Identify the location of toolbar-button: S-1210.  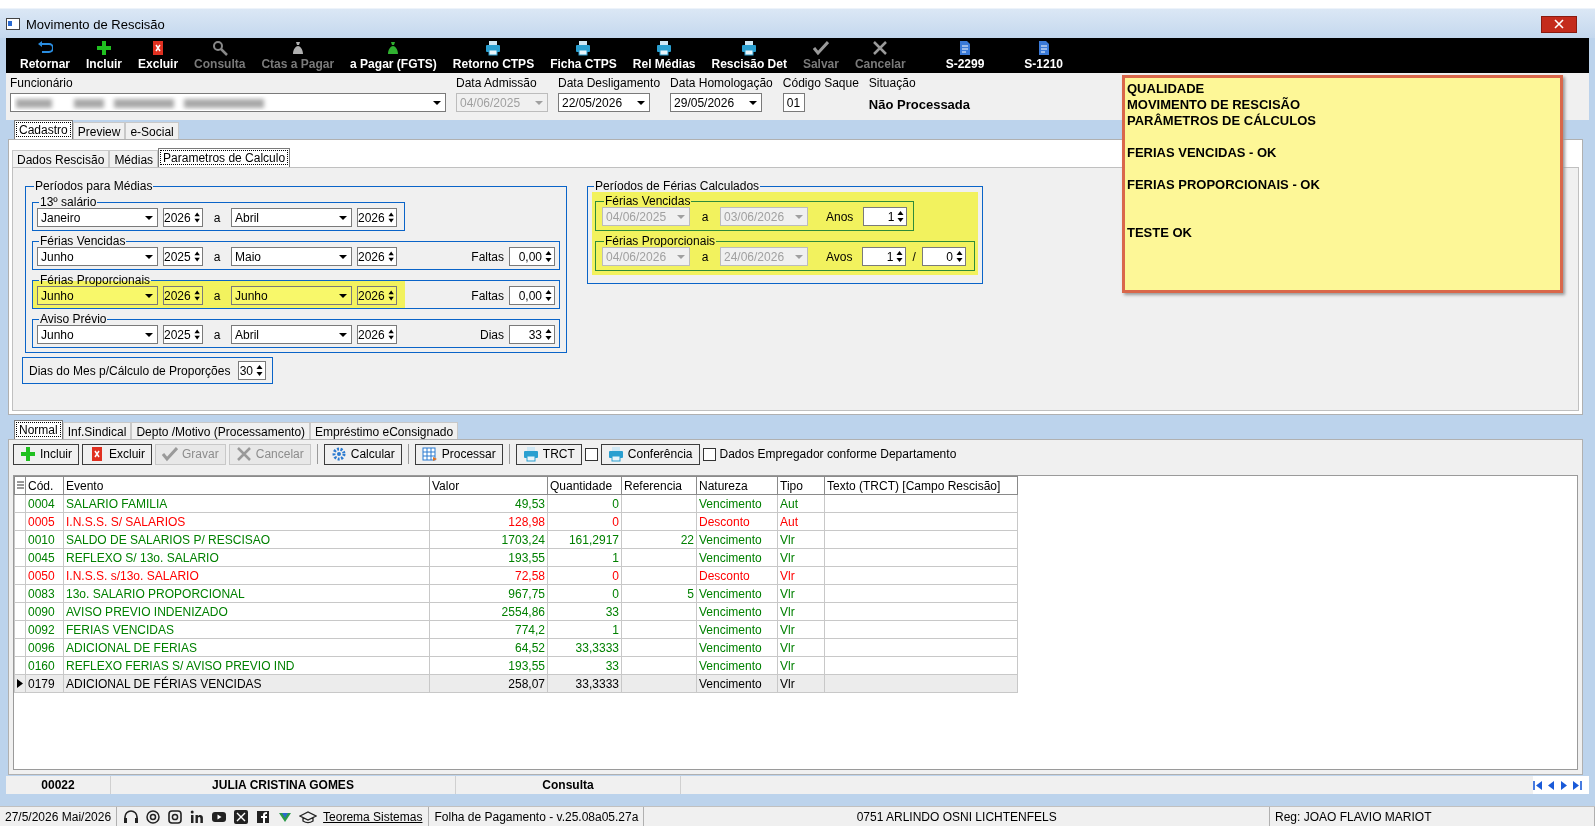
(1044, 55).